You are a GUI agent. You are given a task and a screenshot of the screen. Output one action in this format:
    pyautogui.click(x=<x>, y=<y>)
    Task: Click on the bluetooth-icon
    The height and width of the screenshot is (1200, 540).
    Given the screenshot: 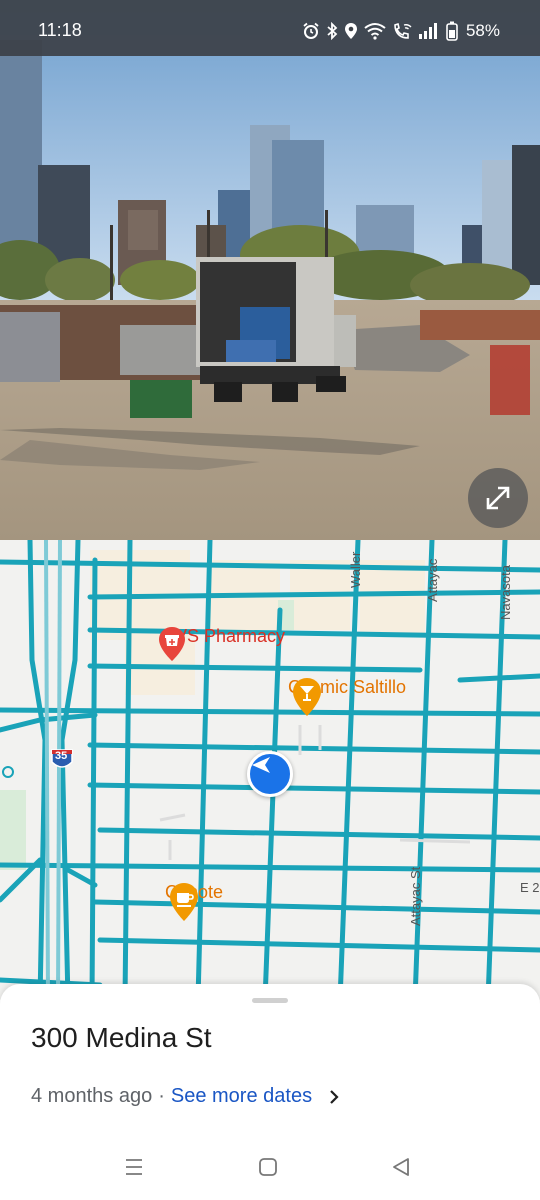 What is the action you would take?
    pyautogui.click(x=332, y=31)
    